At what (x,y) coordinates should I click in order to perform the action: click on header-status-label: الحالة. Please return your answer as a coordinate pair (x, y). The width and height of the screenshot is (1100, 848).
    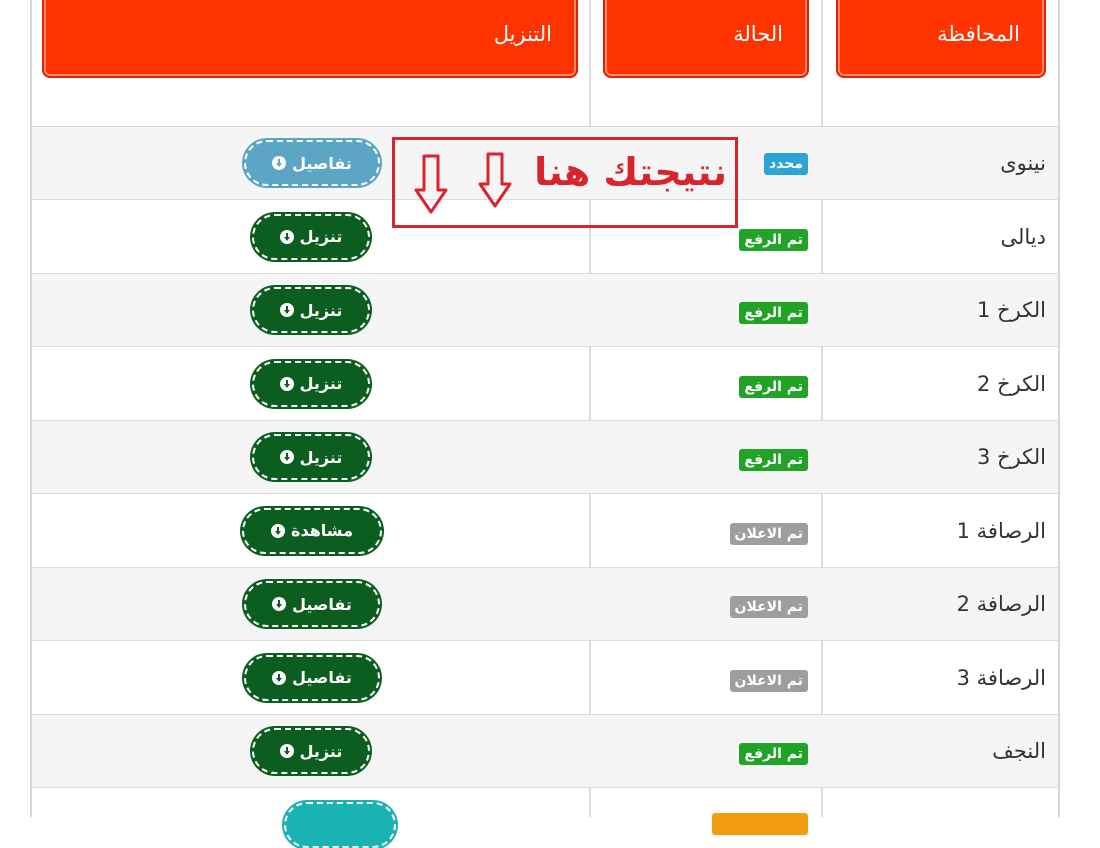
    Looking at the image, I should click on (758, 34).